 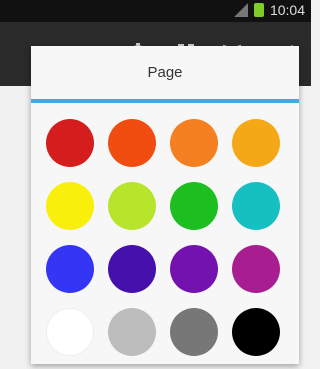 What do you see at coordinates (258, 10) in the screenshot?
I see `battery-icon` at bounding box center [258, 10].